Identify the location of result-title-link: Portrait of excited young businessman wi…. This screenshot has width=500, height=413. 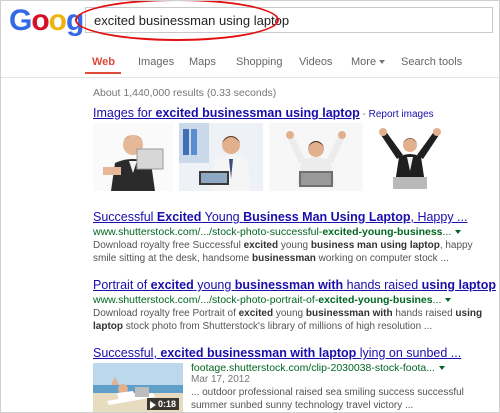
(294, 285).